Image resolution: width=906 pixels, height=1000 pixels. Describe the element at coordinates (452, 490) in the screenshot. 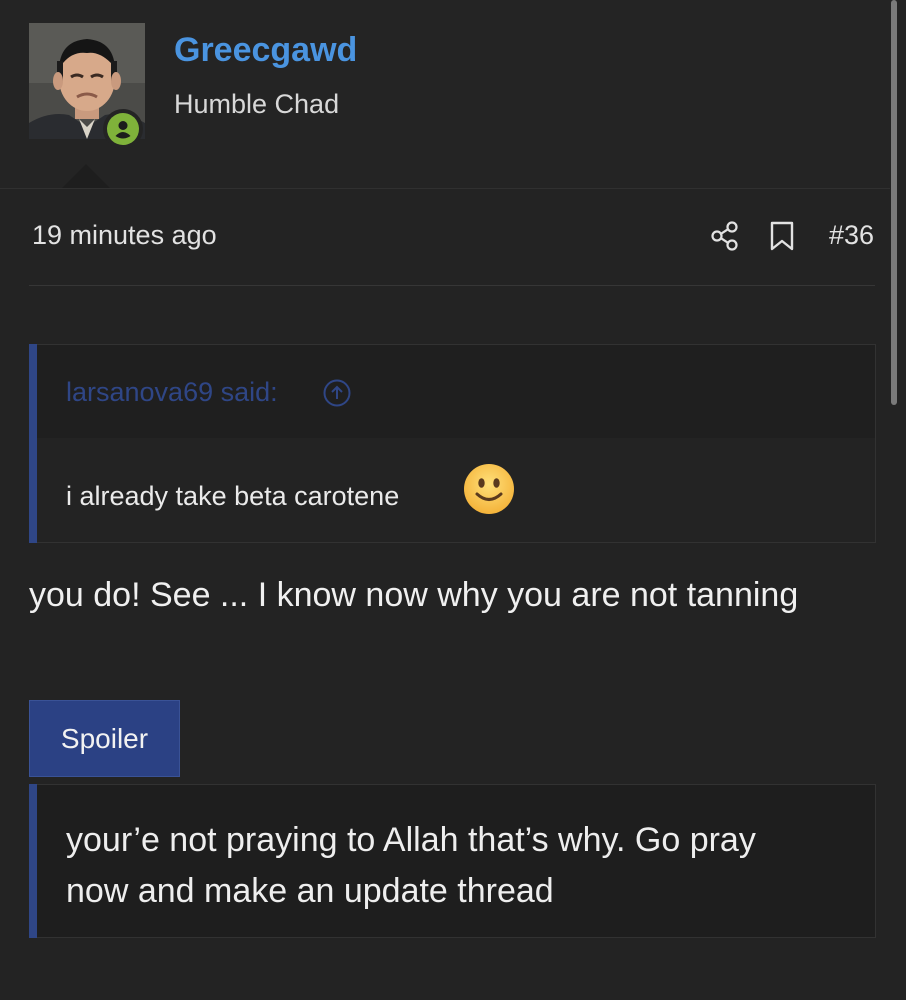

I see `quote-body: i already take beta carotene` at that location.